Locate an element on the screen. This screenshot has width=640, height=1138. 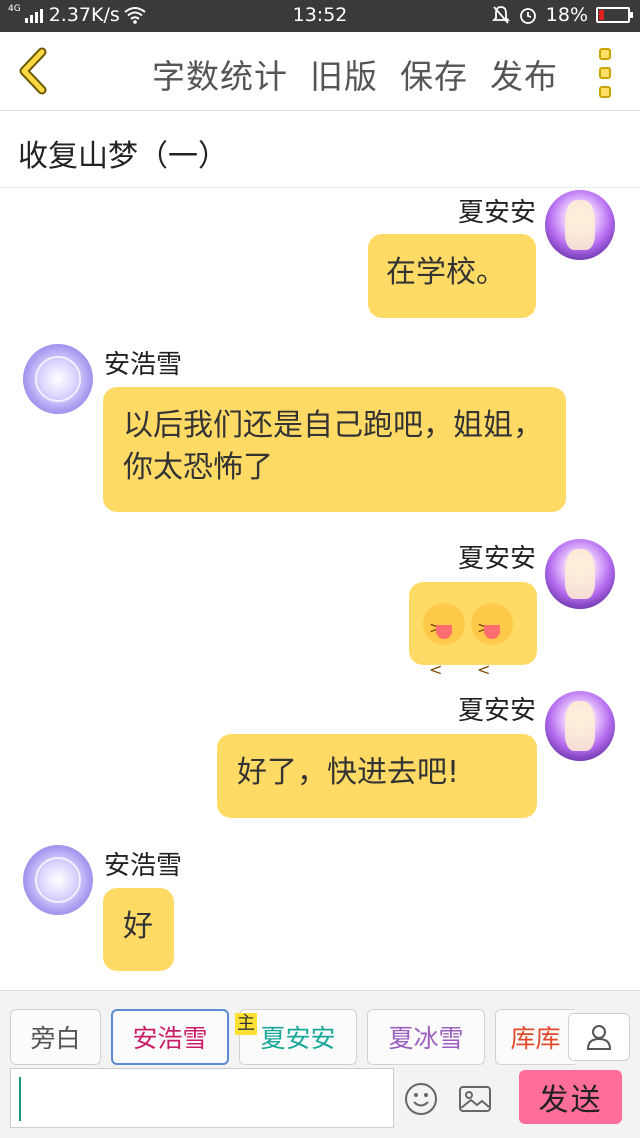
message-bubble: 好了，快进去吧! is located at coordinates (377, 776).